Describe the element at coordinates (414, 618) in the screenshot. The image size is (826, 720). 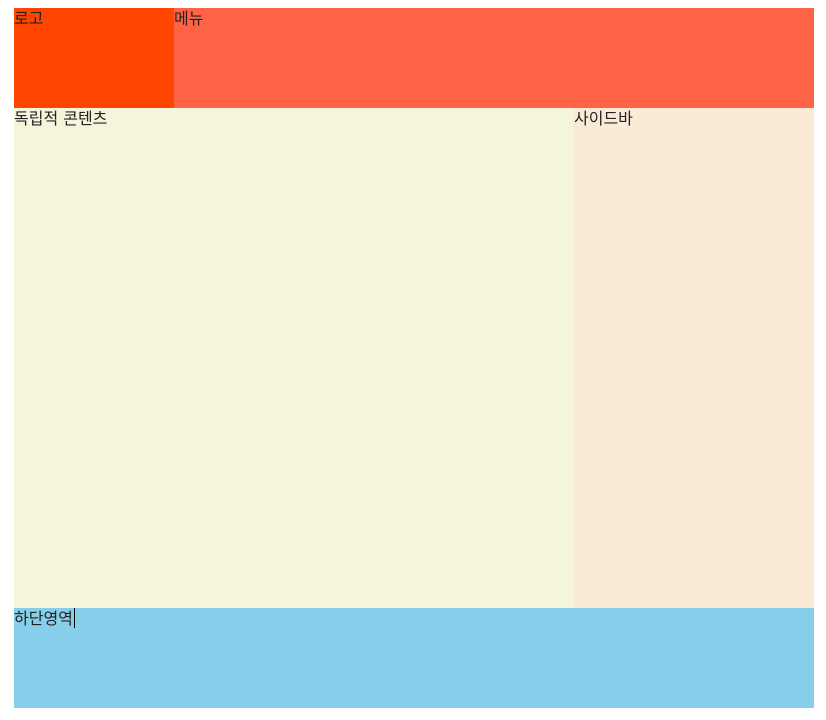
I see `footer-line: 하단영역` at that location.